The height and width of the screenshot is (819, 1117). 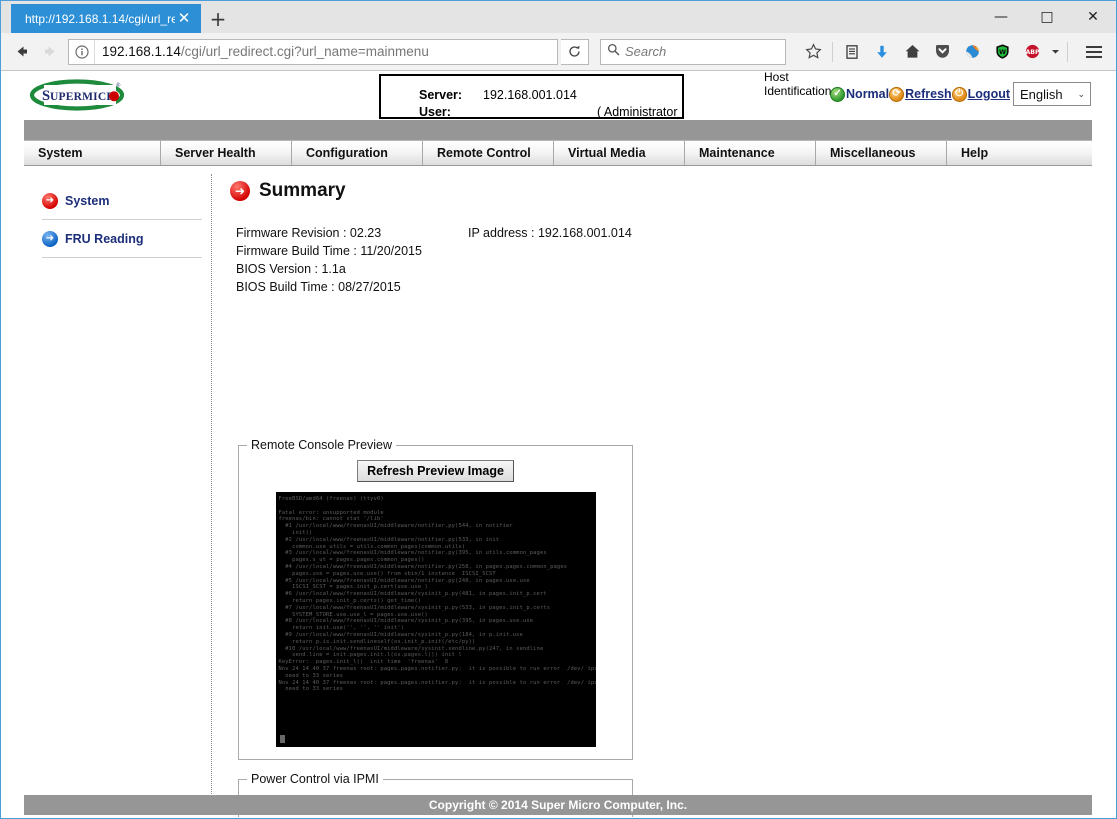 What do you see at coordinates (1093, 17) in the screenshot?
I see `window-close-icon: ✕` at bounding box center [1093, 17].